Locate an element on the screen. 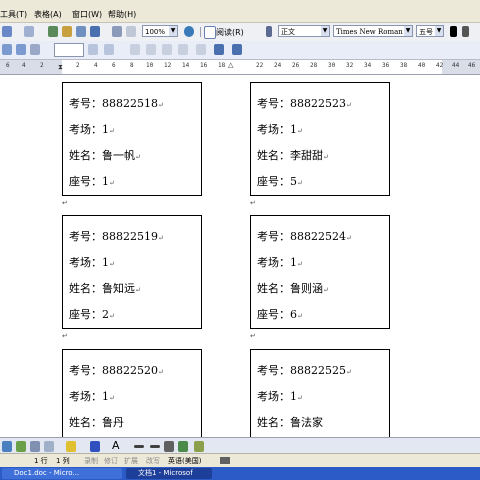 Image resolution: width=480 pixels, height=480 pixels. status-extend: 扩展 is located at coordinates (131, 461).